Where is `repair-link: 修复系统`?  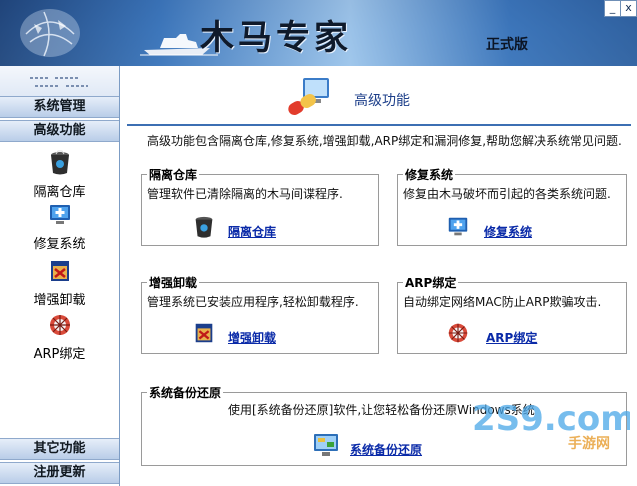 repair-link: 修复系统 is located at coordinates (508, 231).